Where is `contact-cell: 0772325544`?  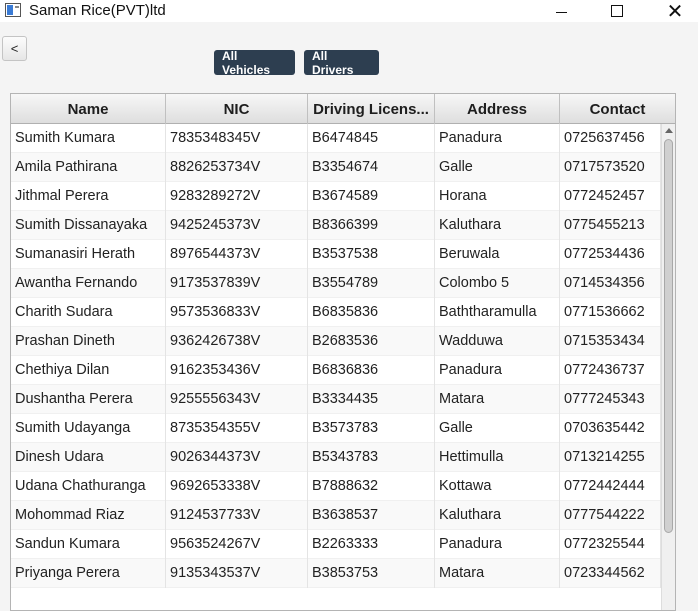 contact-cell: 0772325544 is located at coordinates (610, 544).